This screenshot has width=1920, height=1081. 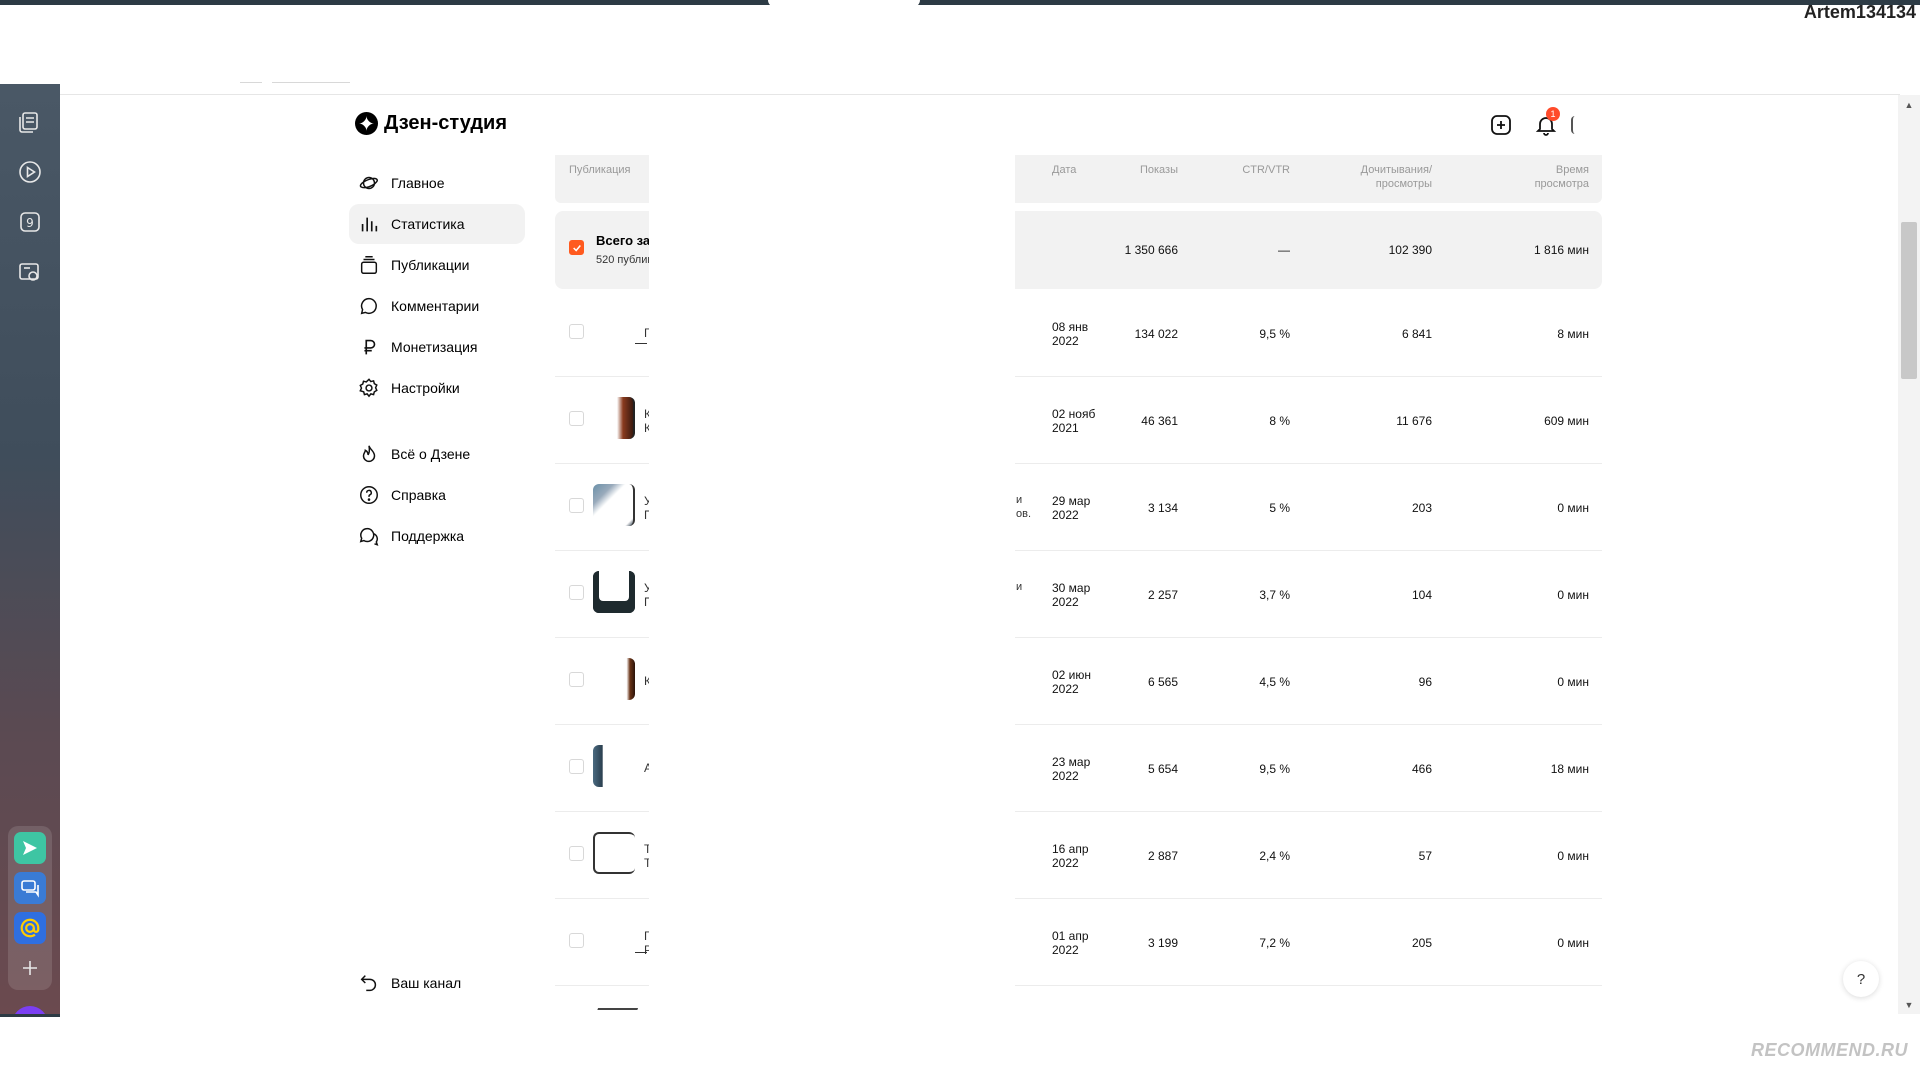 What do you see at coordinates (1162, 595) in the screenshot?
I see `impressions-value: 2 257` at bounding box center [1162, 595].